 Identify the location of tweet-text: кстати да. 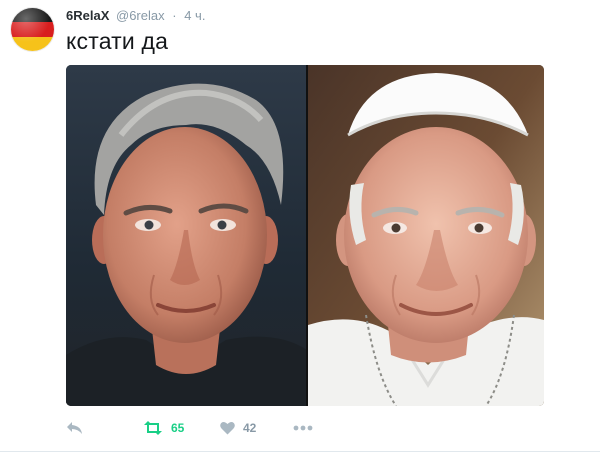
(117, 41).